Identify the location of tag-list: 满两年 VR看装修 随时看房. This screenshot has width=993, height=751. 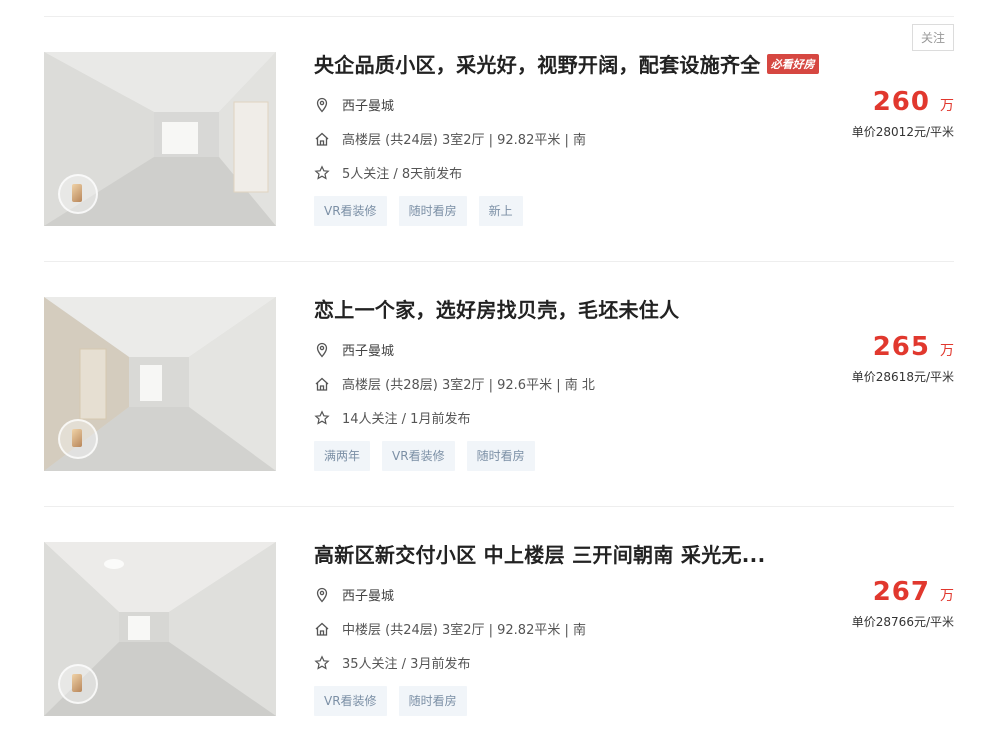
(430, 456).